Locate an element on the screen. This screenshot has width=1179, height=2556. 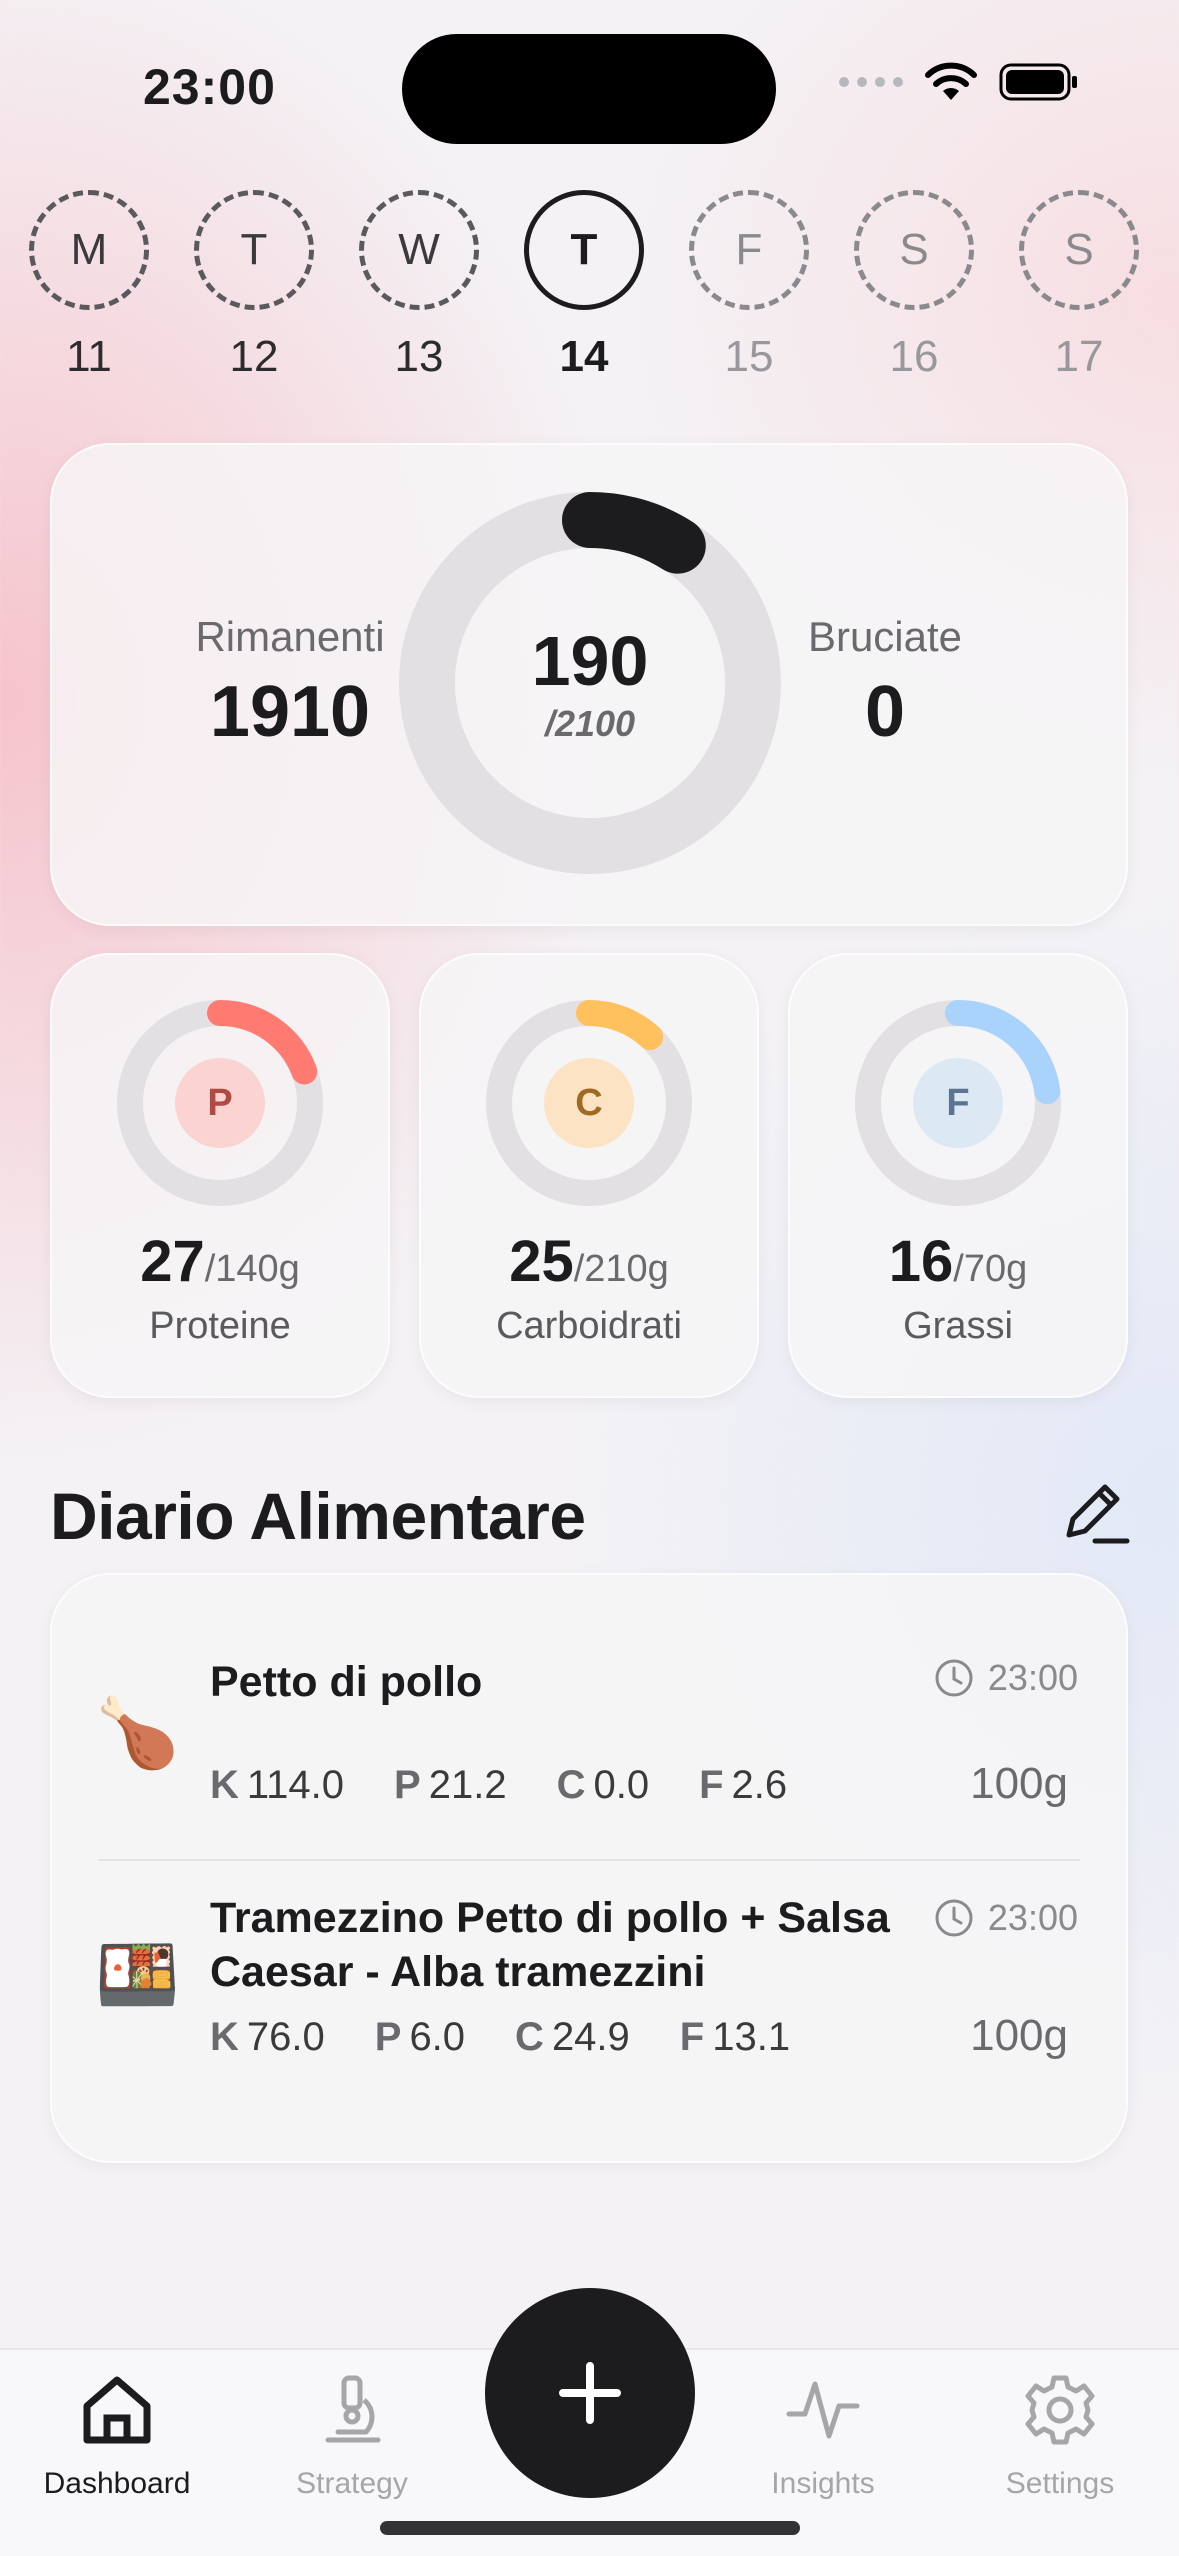
fat-target: /70g is located at coordinates (990, 1269).